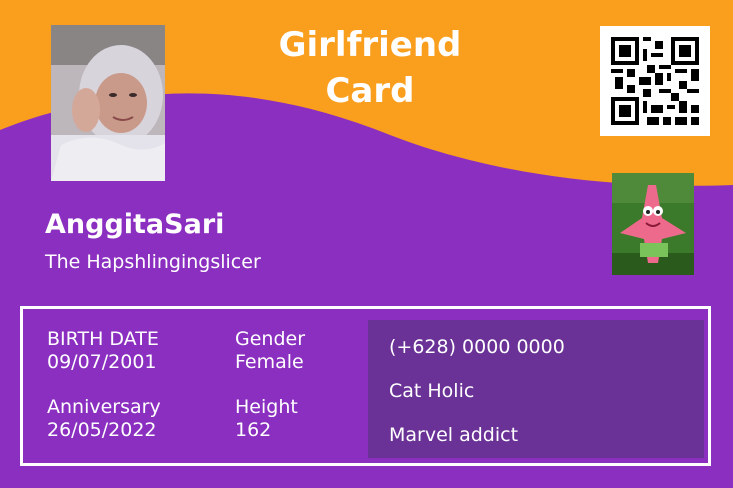  I want to click on qr-code-icon, so click(655, 81).